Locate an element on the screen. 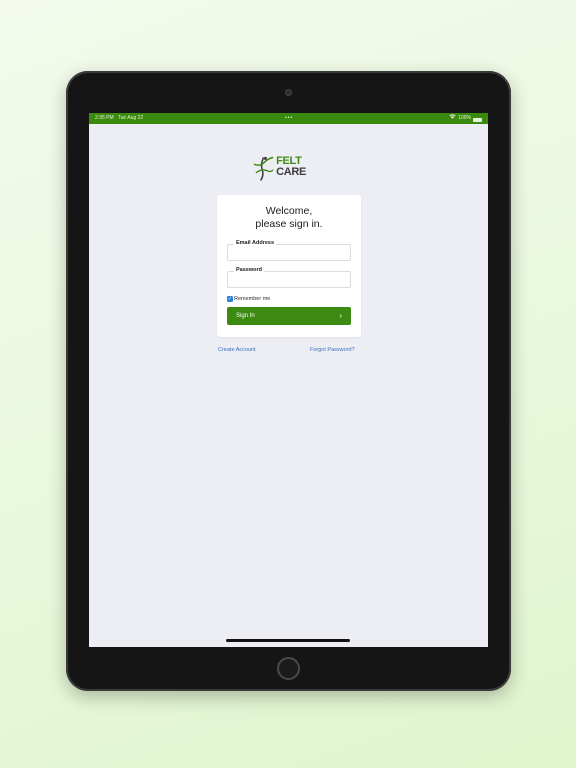 The height and width of the screenshot is (768, 576). email-input is located at coordinates (289, 252).